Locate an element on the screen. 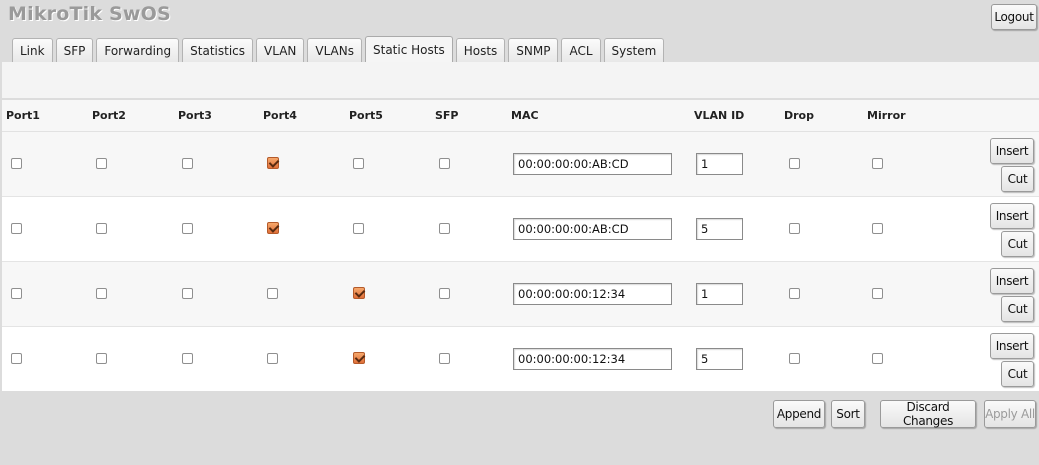 This screenshot has width=1039, height=465. column-header-port2: Port2 is located at coordinates (109, 115).